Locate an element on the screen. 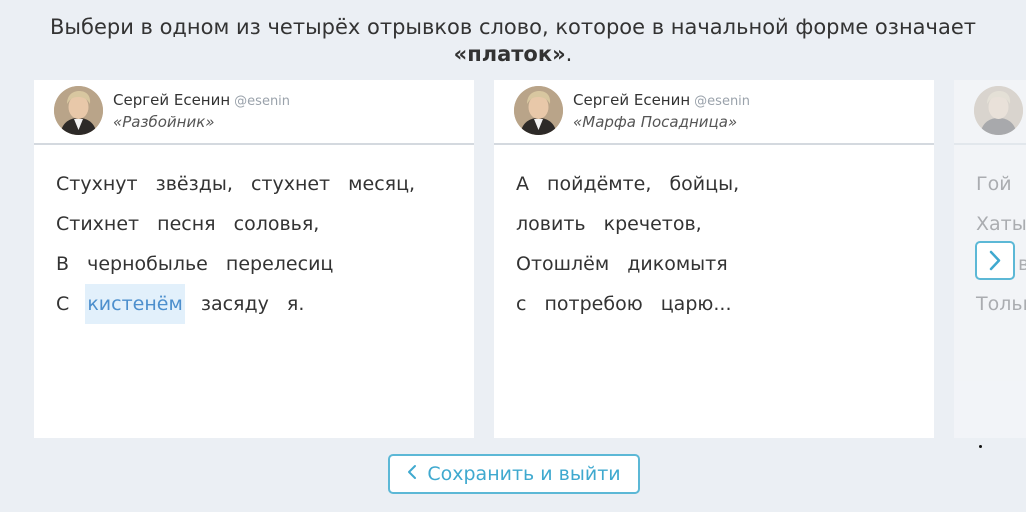  poem-line: Хаты is located at coordinates (1000, 224).